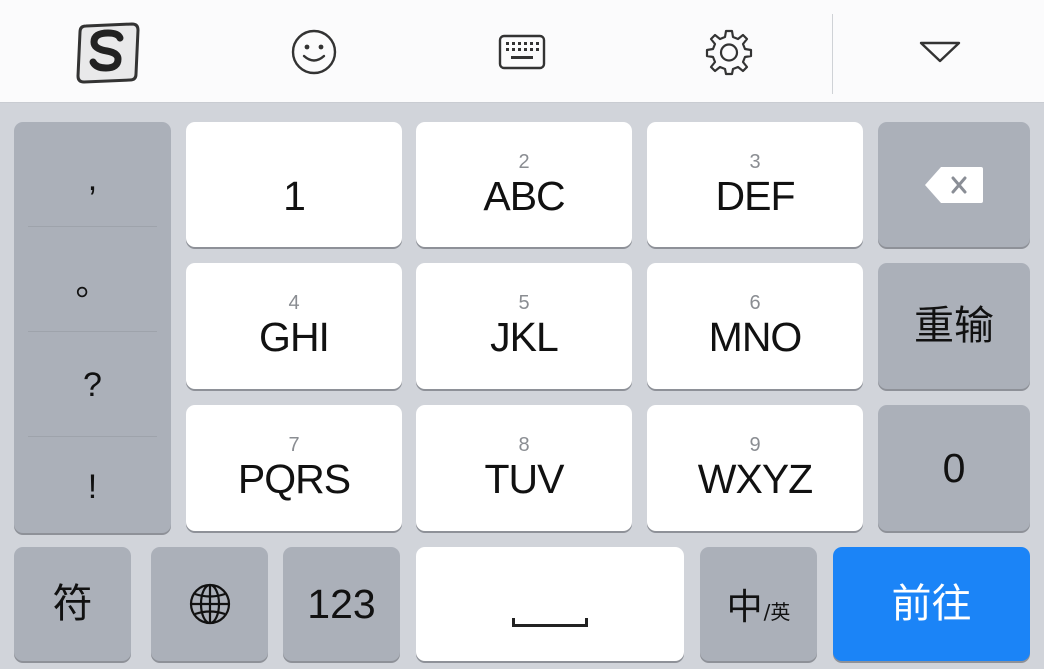  I want to click on lang-main-label: 中, so click(744, 607).